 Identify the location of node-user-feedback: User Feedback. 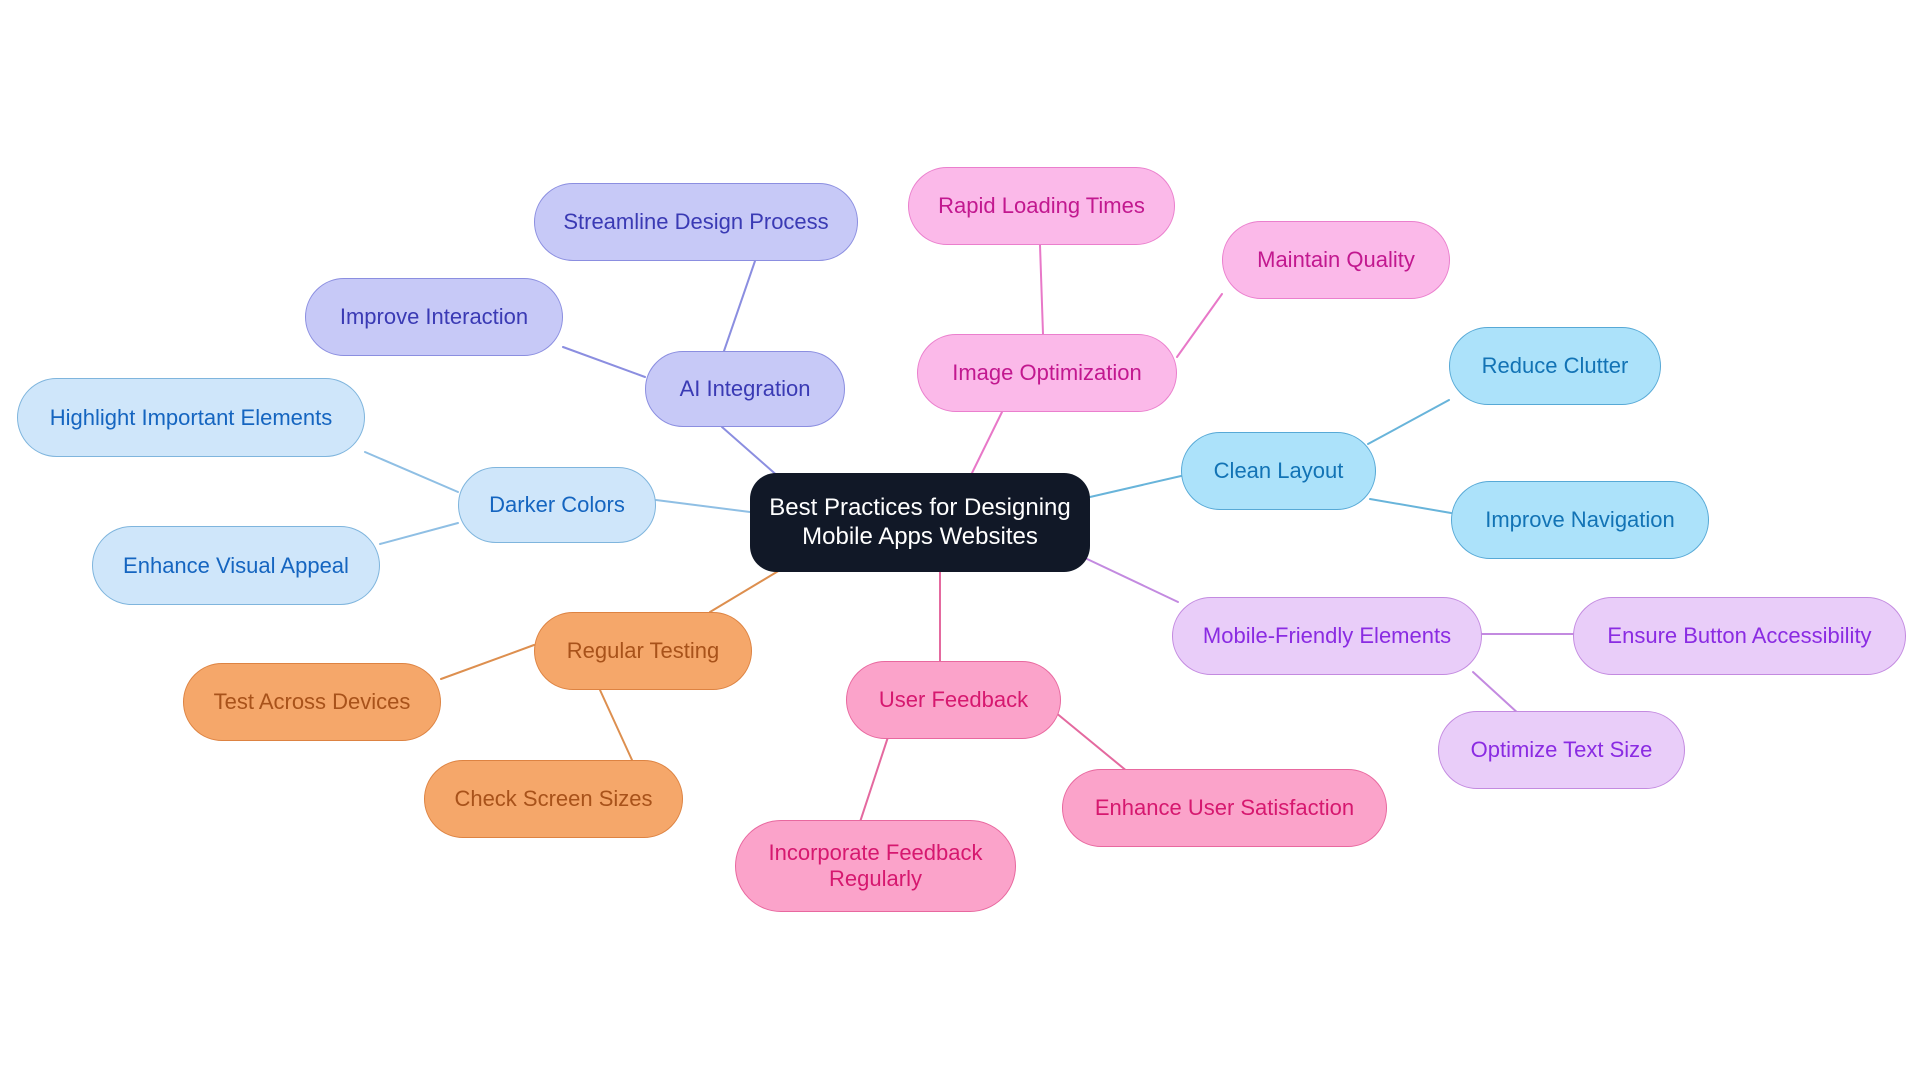
(953, 700).